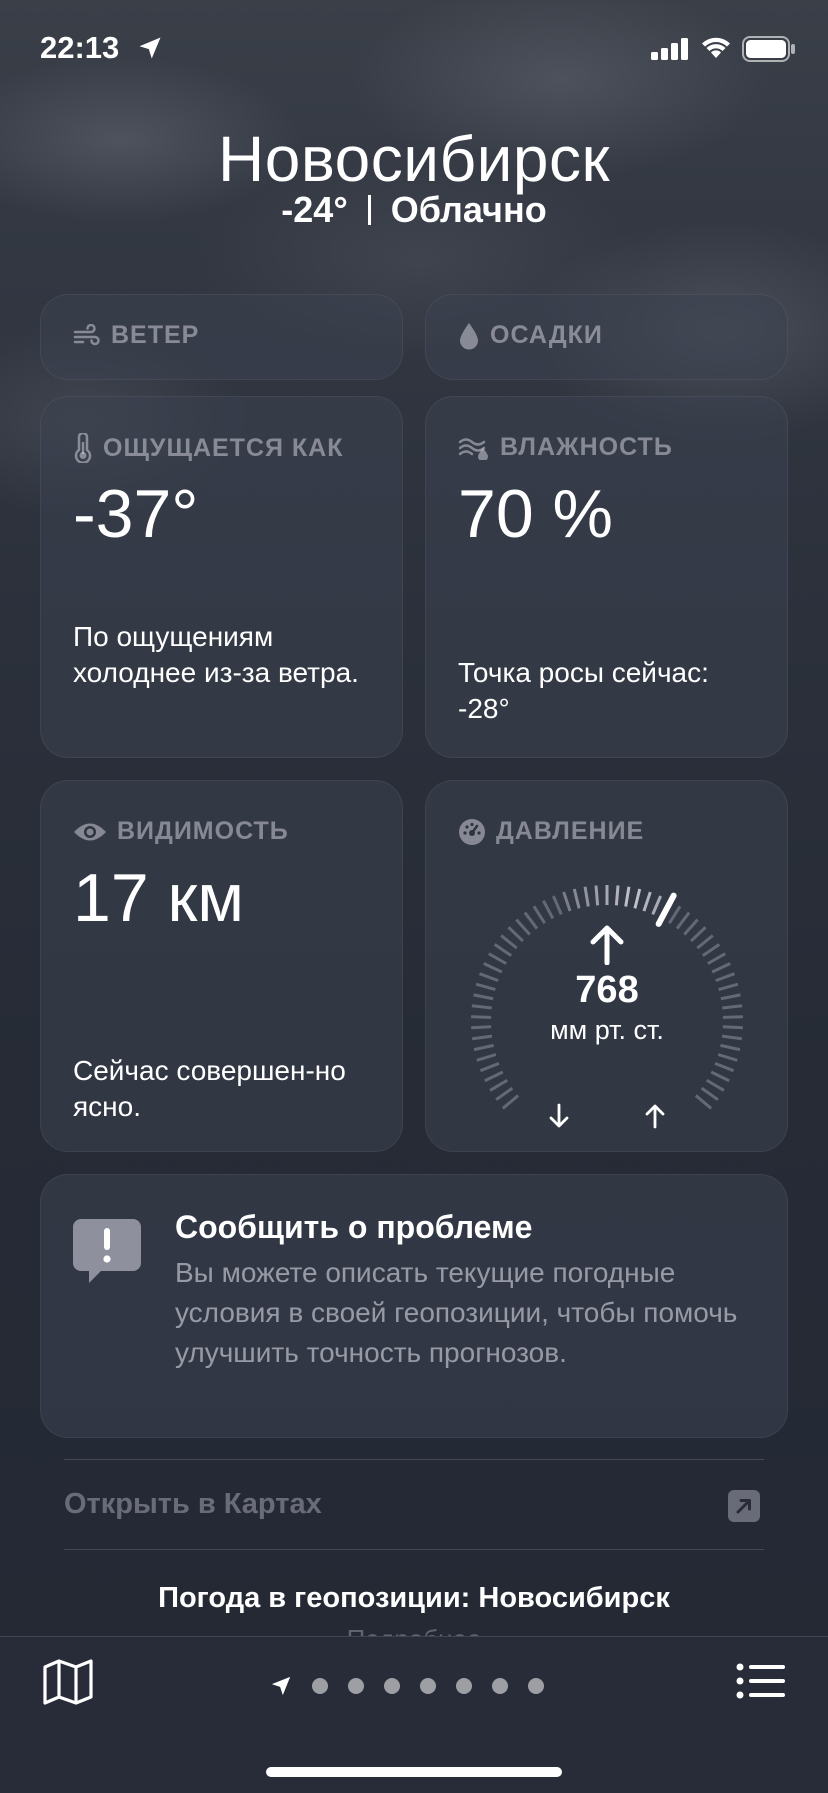 The image size is (828, 1793). I want to click on external-link-arrow-icon, so click(744, 1506).